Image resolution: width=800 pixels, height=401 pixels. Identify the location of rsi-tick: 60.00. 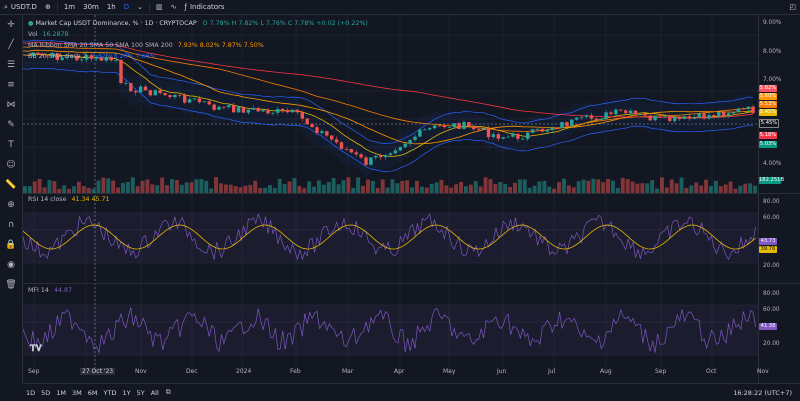
(771, 218).